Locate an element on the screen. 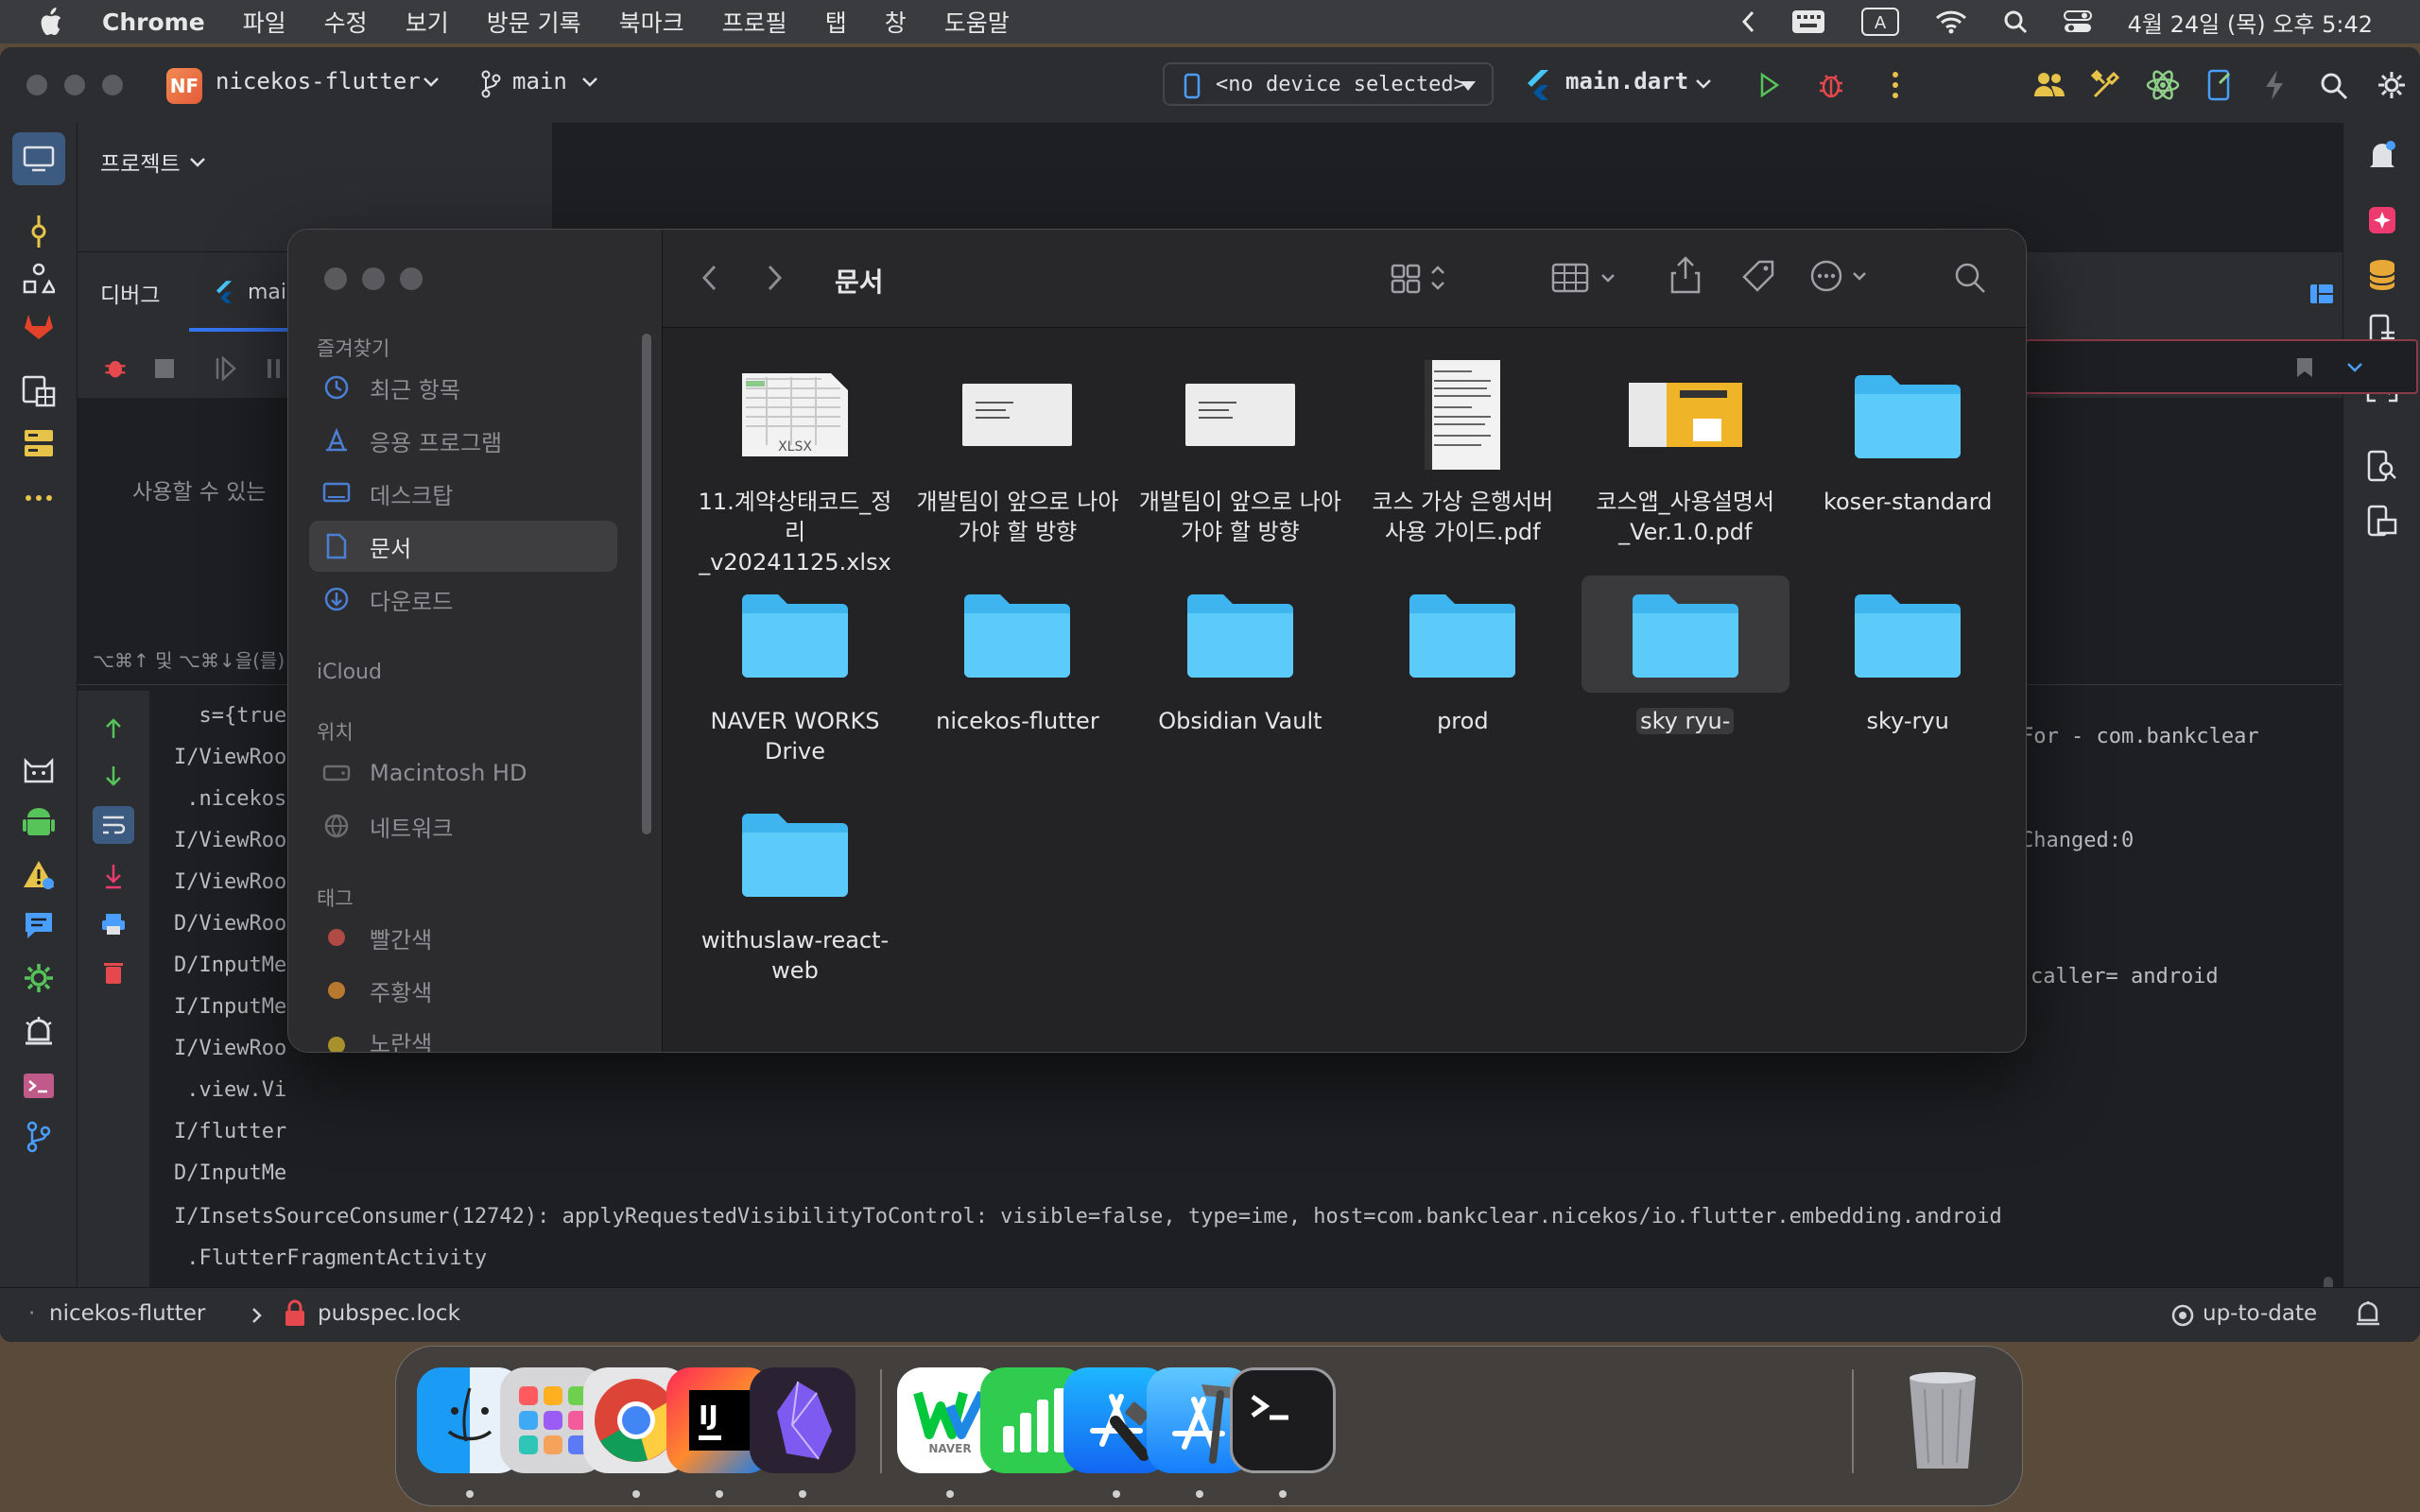 The width and height of the screenshot is (2420, 1512). menu-bookmarks: 북마크 is located at coordinates (651, 22).